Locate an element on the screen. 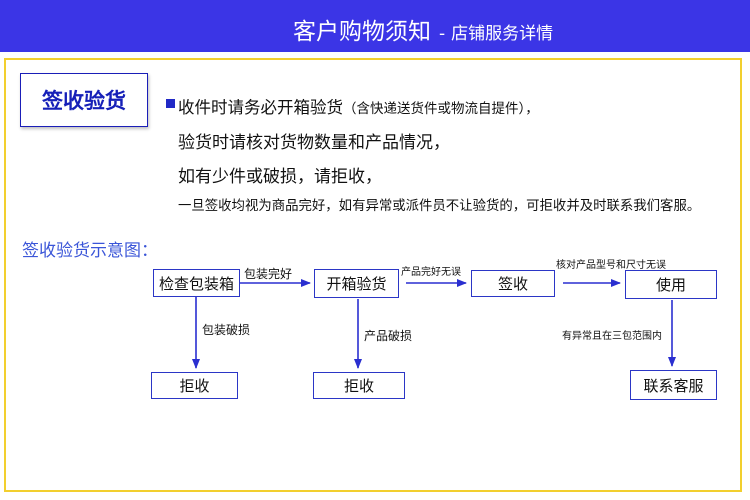  node-reject-2: 拒收 is located at coordinates (359, 385).